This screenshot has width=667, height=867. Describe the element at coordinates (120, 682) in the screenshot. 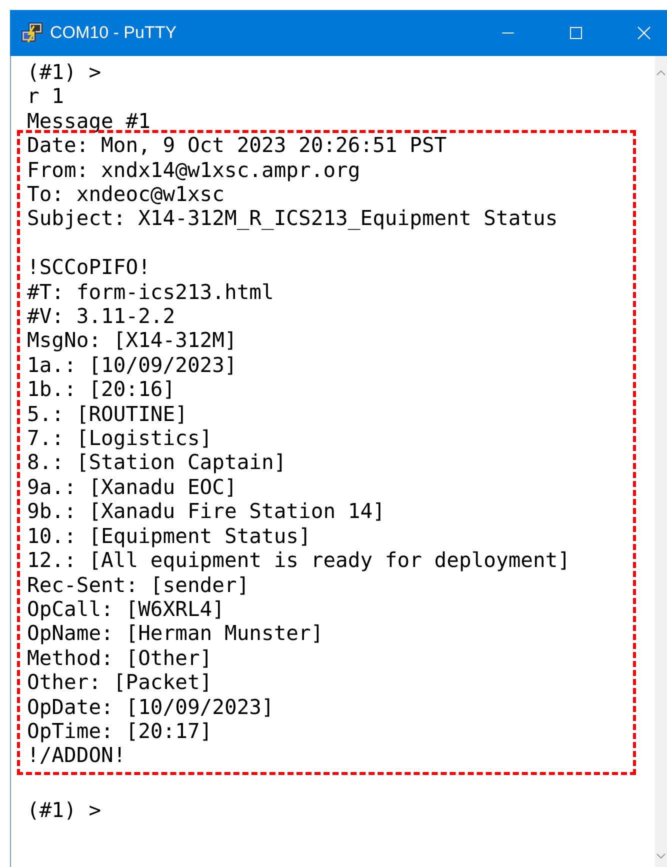

I see `terminal-line: Other: [Packet]` at that location.